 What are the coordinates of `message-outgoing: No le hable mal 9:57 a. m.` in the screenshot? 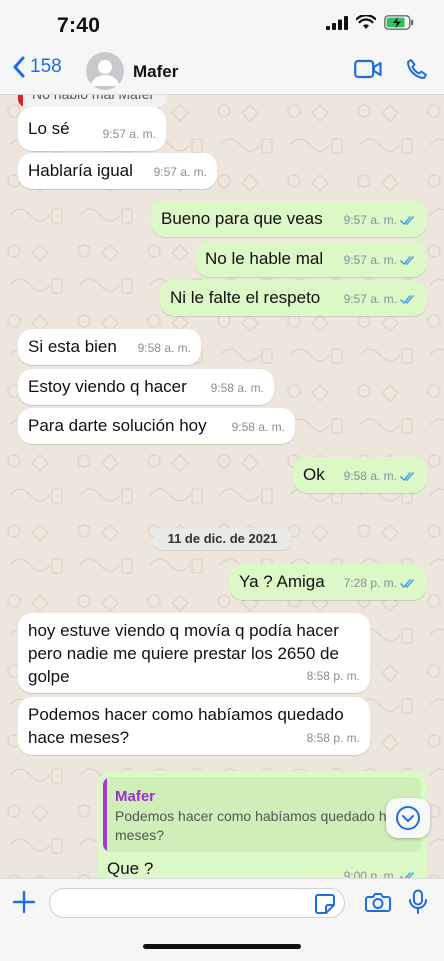 It's located at (311, 259).